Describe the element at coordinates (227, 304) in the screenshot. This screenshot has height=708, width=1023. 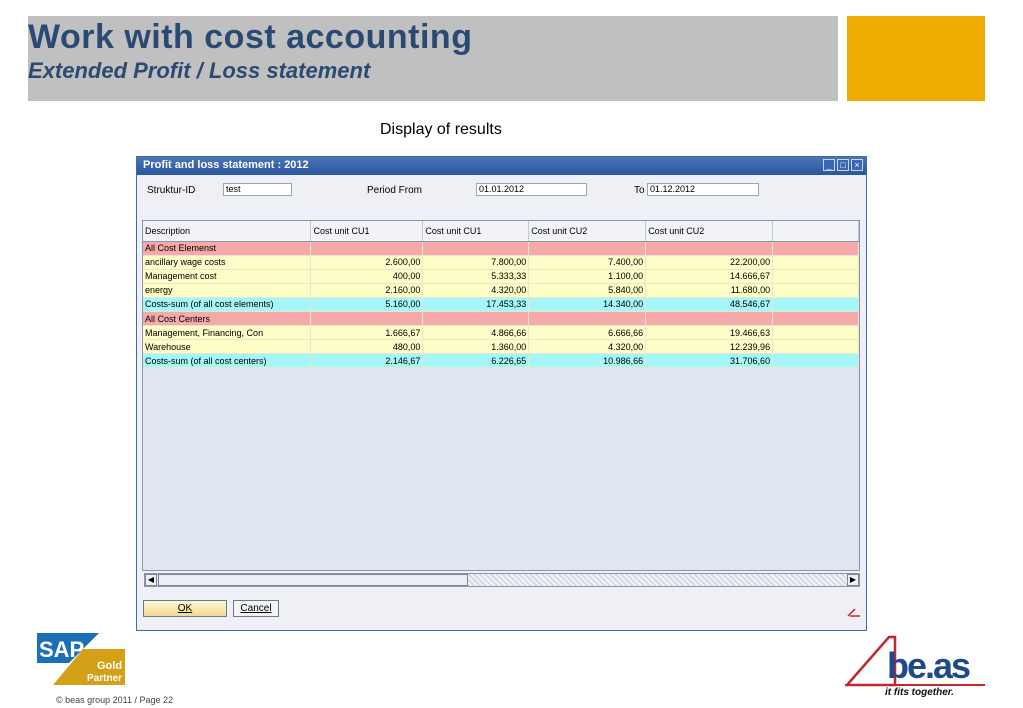
I see `row-description-cell: Costs-sum (of all cost elements)` at that location.